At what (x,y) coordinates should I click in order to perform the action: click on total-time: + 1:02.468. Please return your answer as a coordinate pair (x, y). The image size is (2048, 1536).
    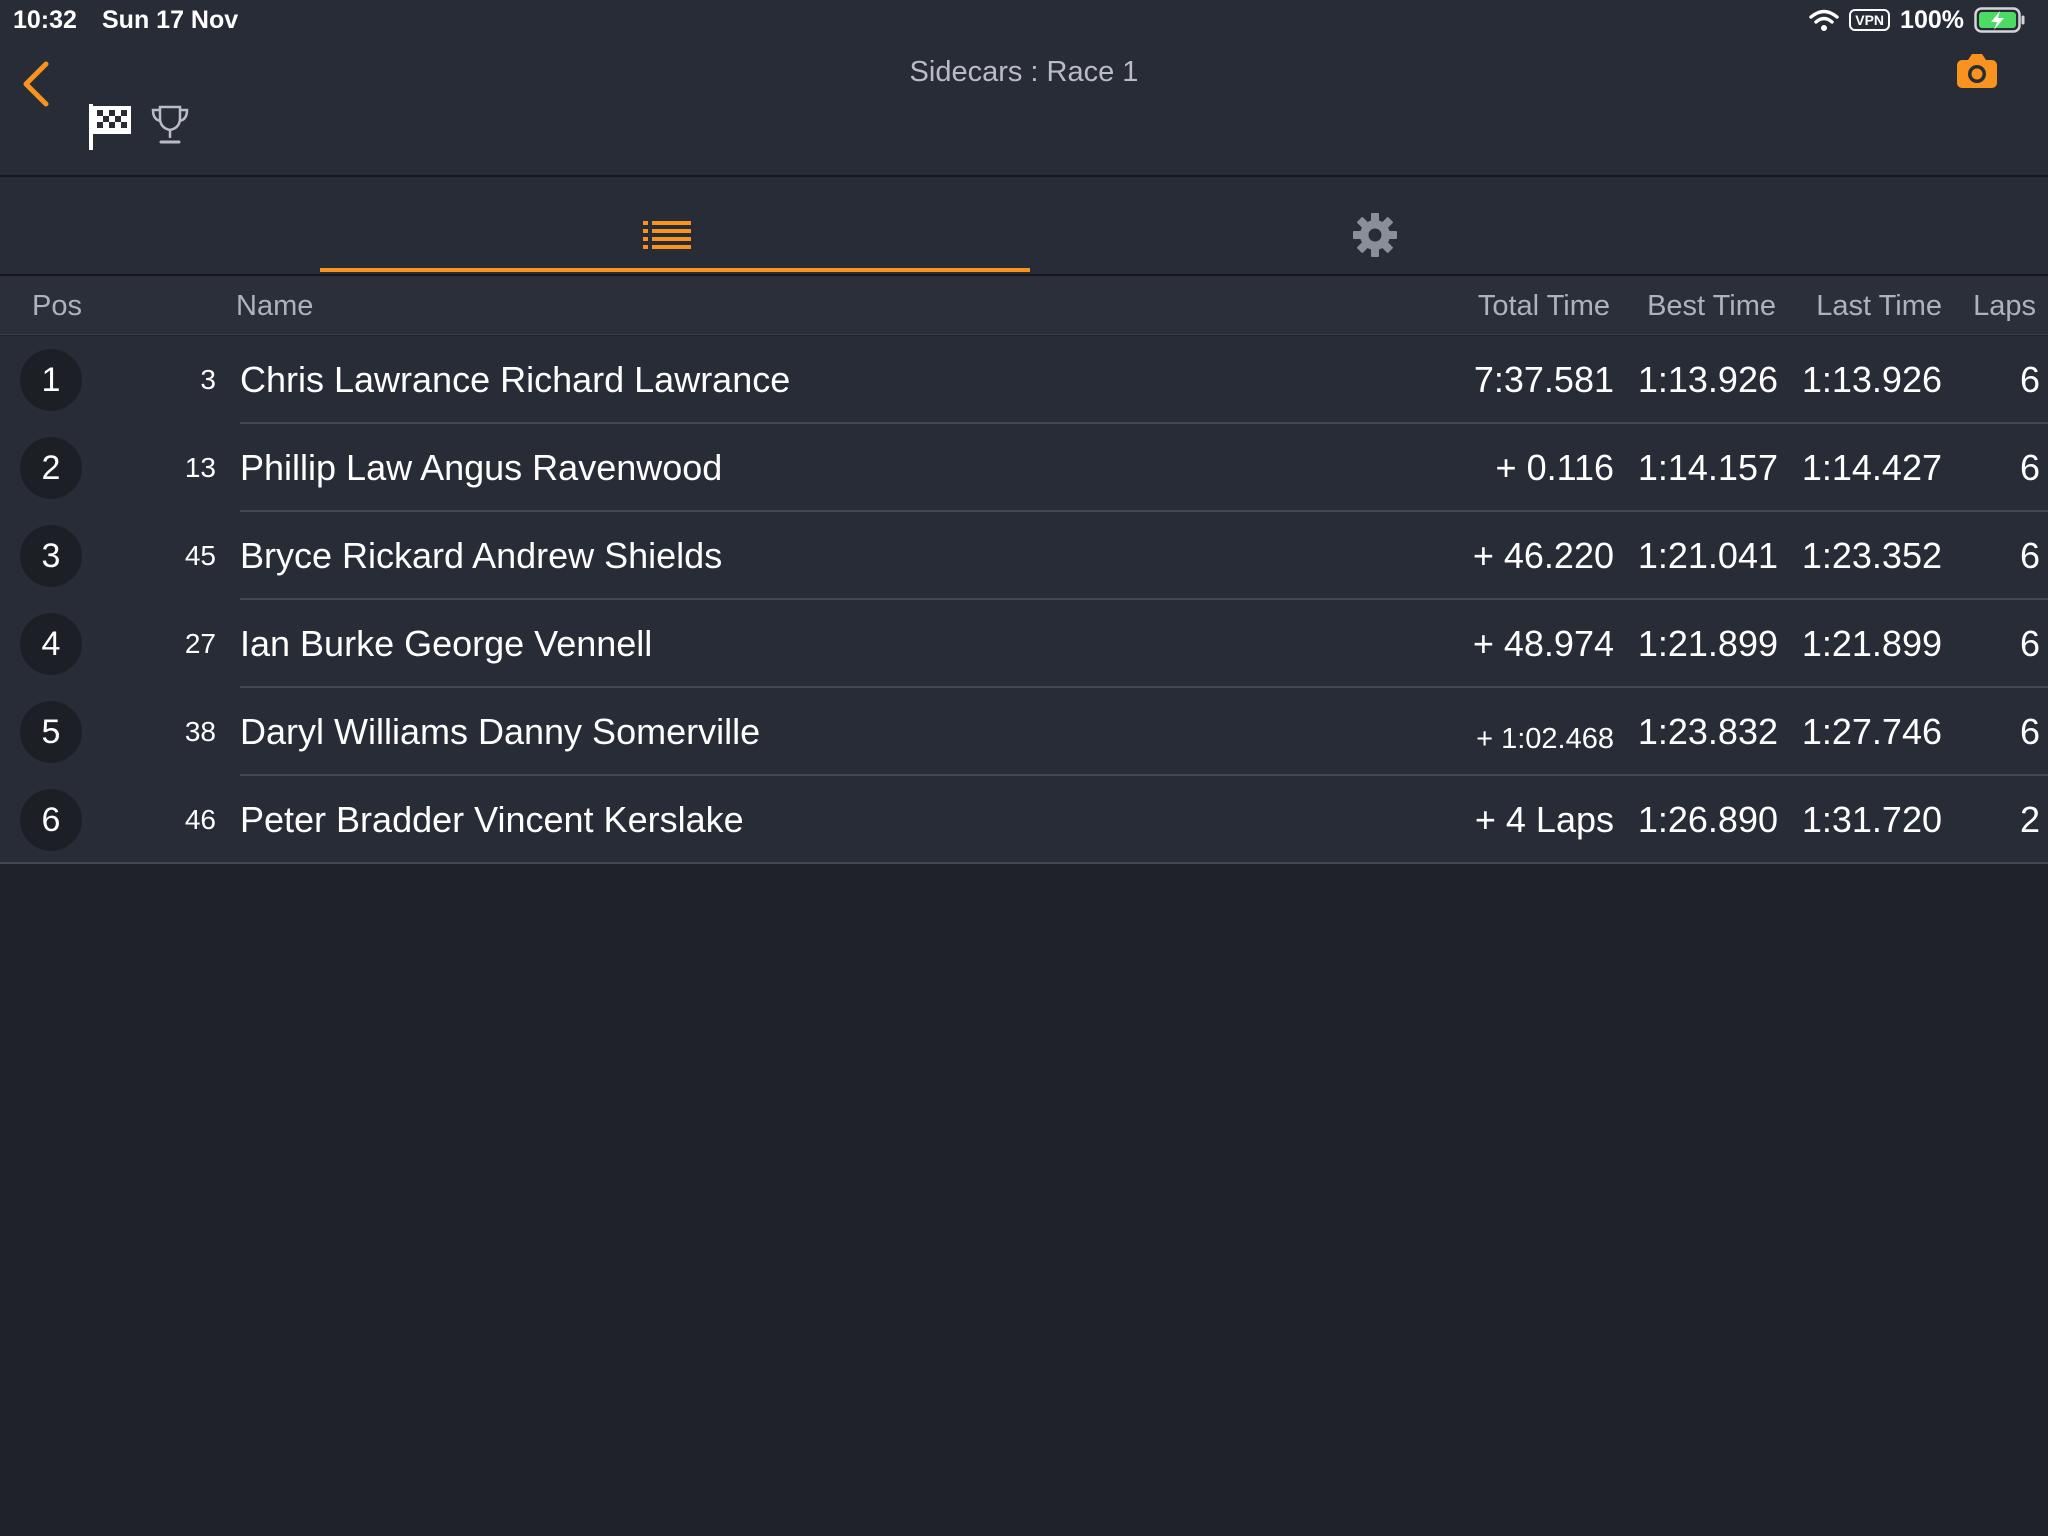
    Looking at the image, I should click on (1545, 739).